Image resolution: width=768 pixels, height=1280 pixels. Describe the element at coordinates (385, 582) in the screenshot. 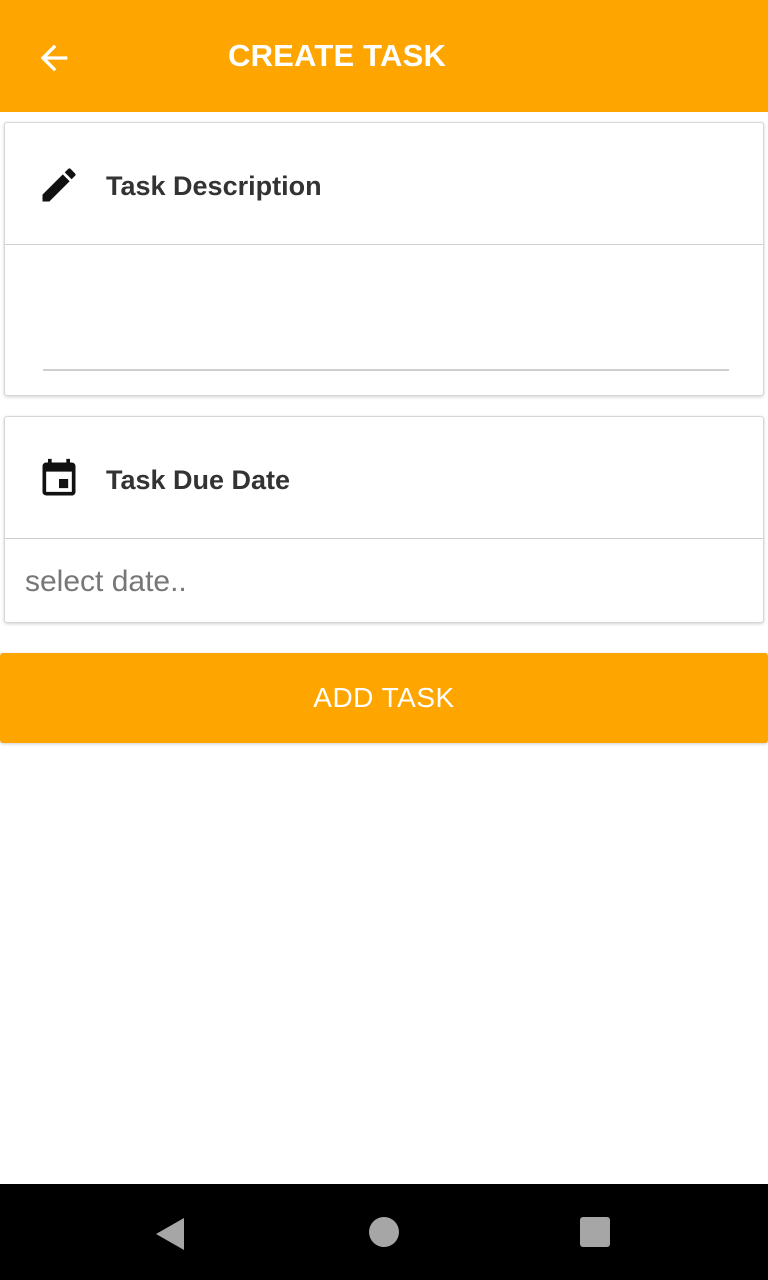

I see `due-date-input` at that location.